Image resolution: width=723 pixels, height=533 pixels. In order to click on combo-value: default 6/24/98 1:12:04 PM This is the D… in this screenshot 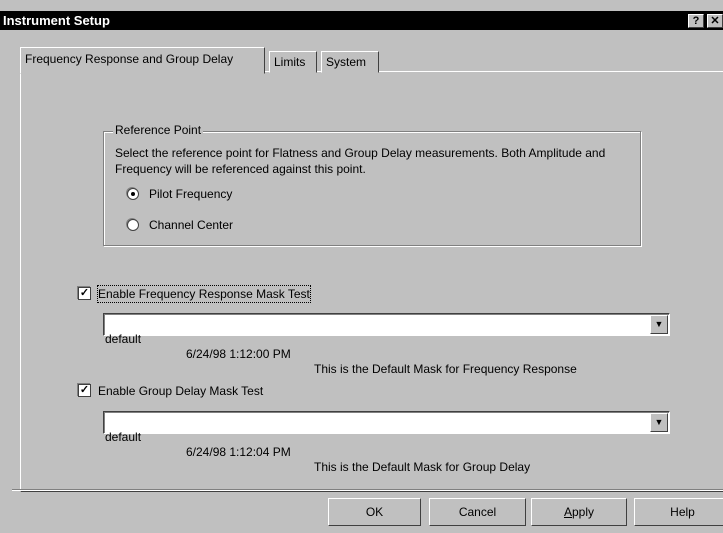, I will do `click(317, 452)`.